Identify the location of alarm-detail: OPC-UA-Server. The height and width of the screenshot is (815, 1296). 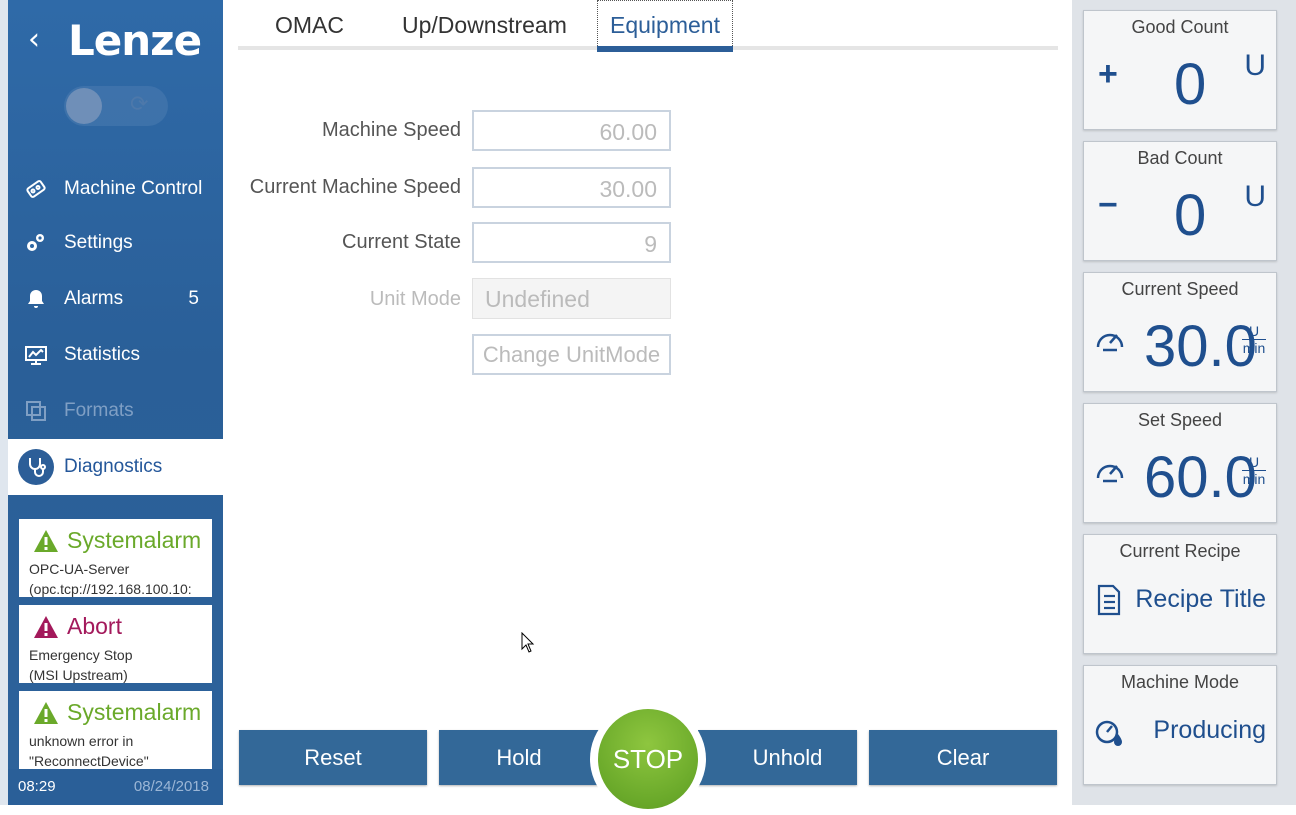
(79, 569).